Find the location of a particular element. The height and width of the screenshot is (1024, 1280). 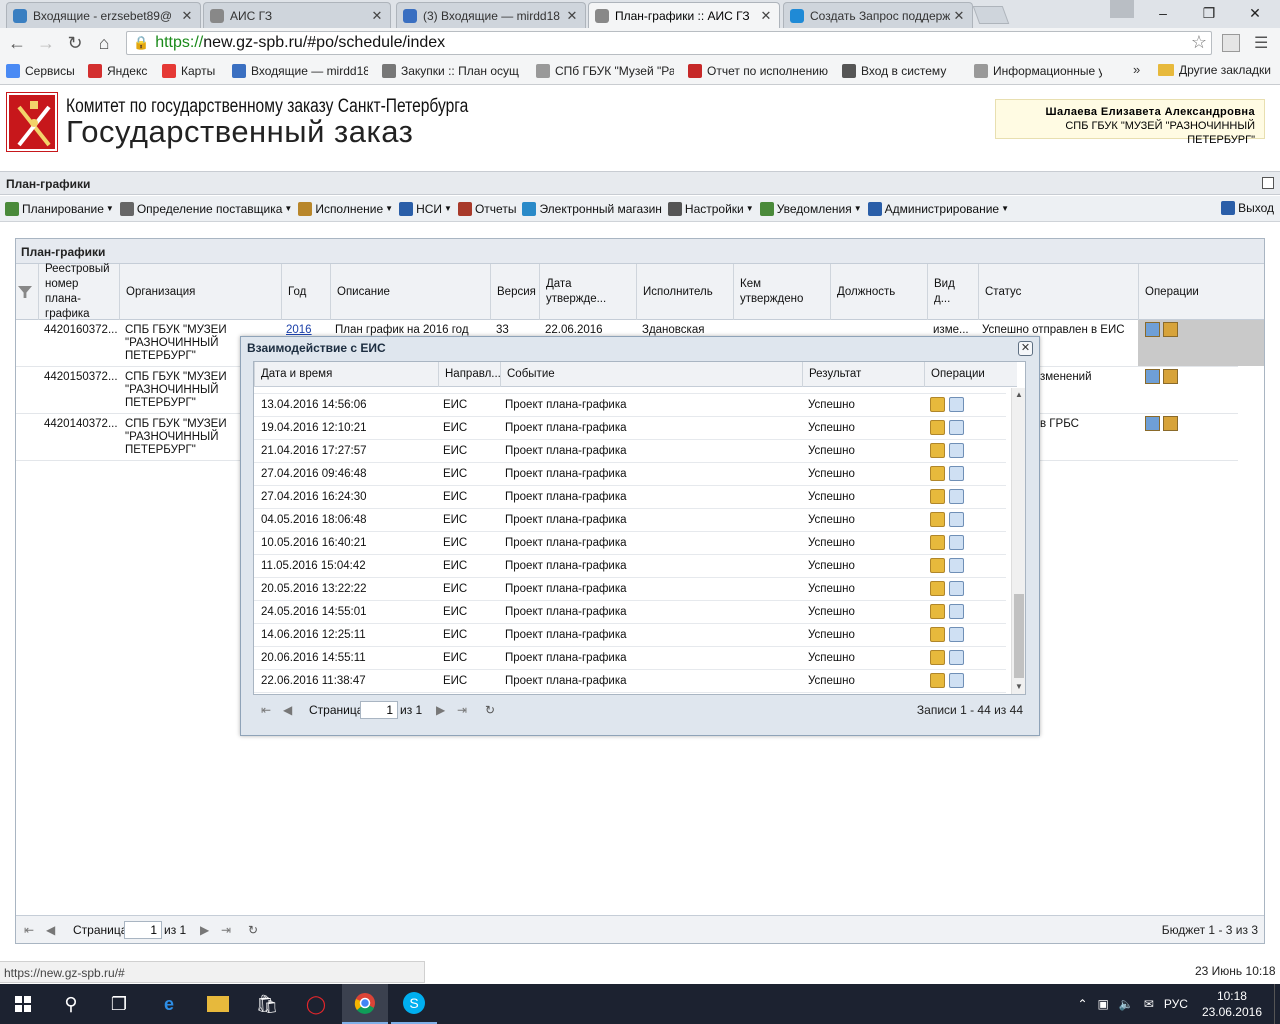

reload-icon: ↻ is located at coordinates (75, 43).